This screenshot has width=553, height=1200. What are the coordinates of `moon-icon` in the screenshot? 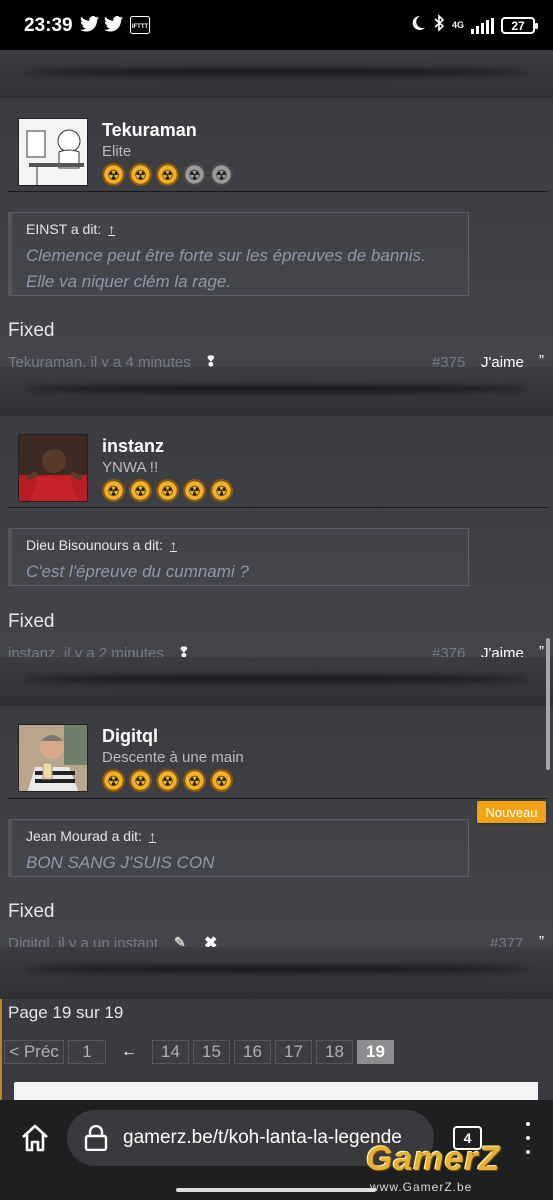 It's located at (418, 25).